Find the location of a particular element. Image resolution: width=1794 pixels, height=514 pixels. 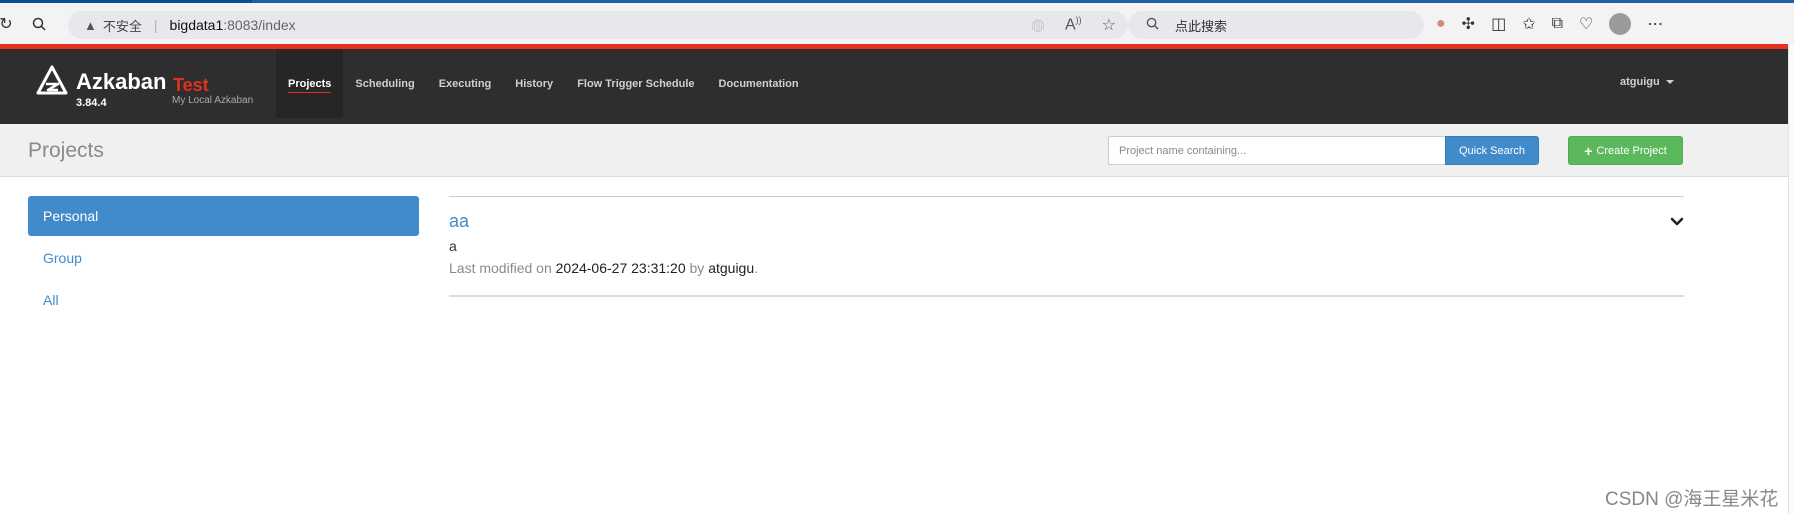

trailing-period: . is located at coordinates (756, 268).